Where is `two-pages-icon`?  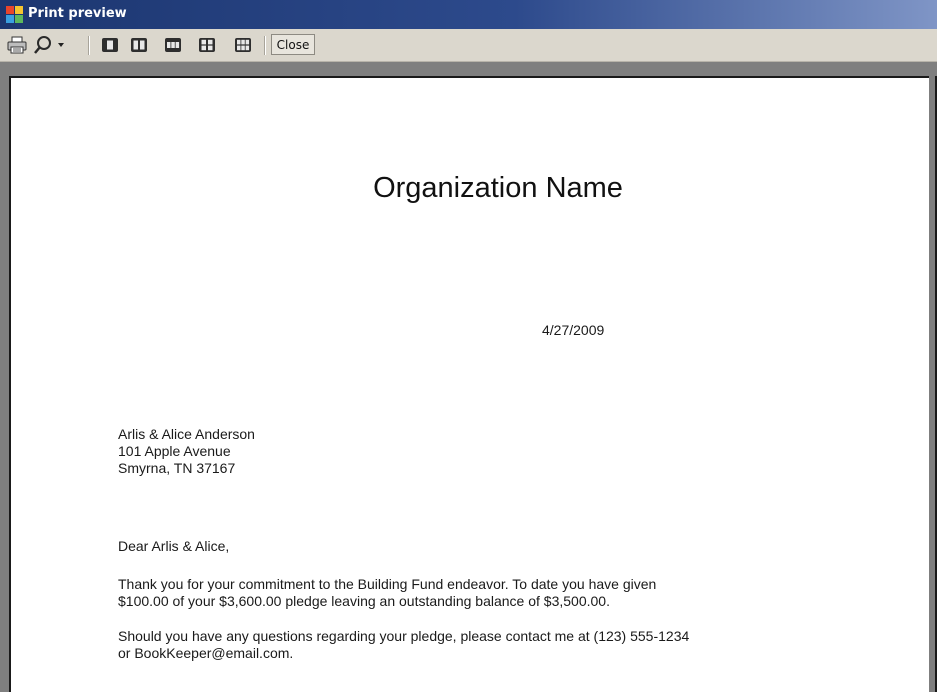 two-pages-icon is located at coordinates (139, 45).